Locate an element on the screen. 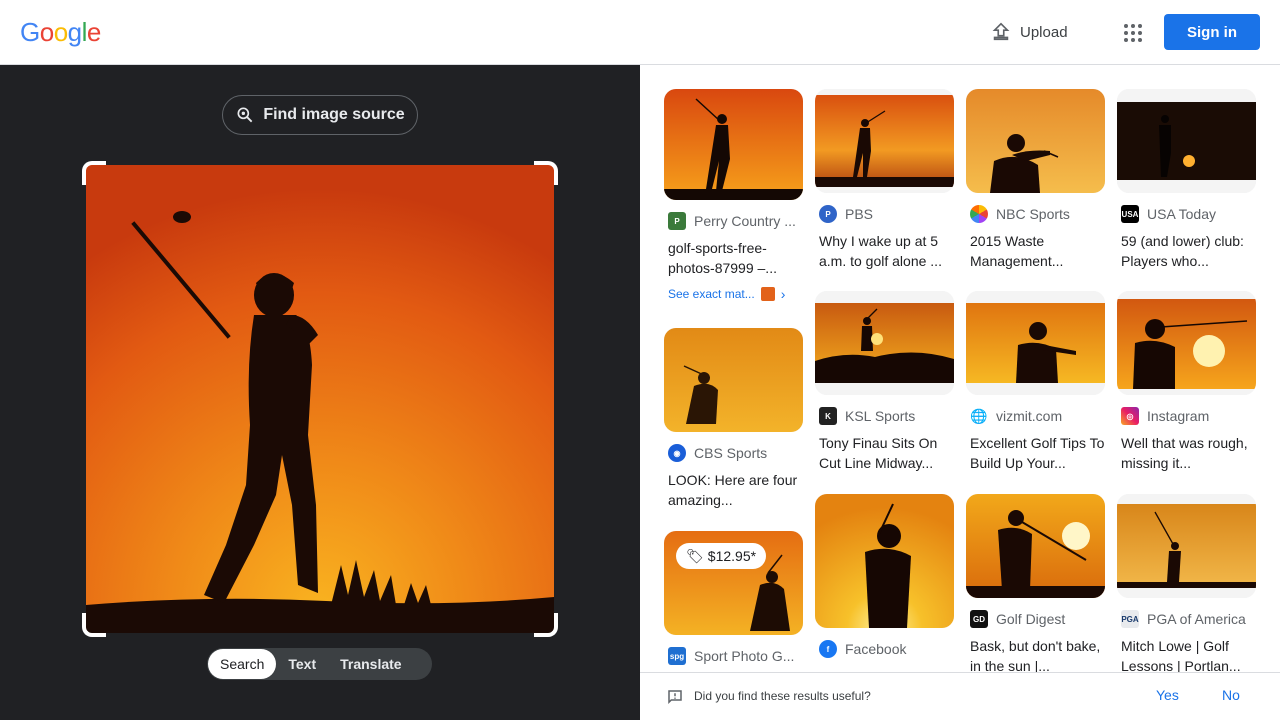 Image resolution: width=1280 pixels, height=720 pixels. logo-letter: G is located at coordinates (30, 32).